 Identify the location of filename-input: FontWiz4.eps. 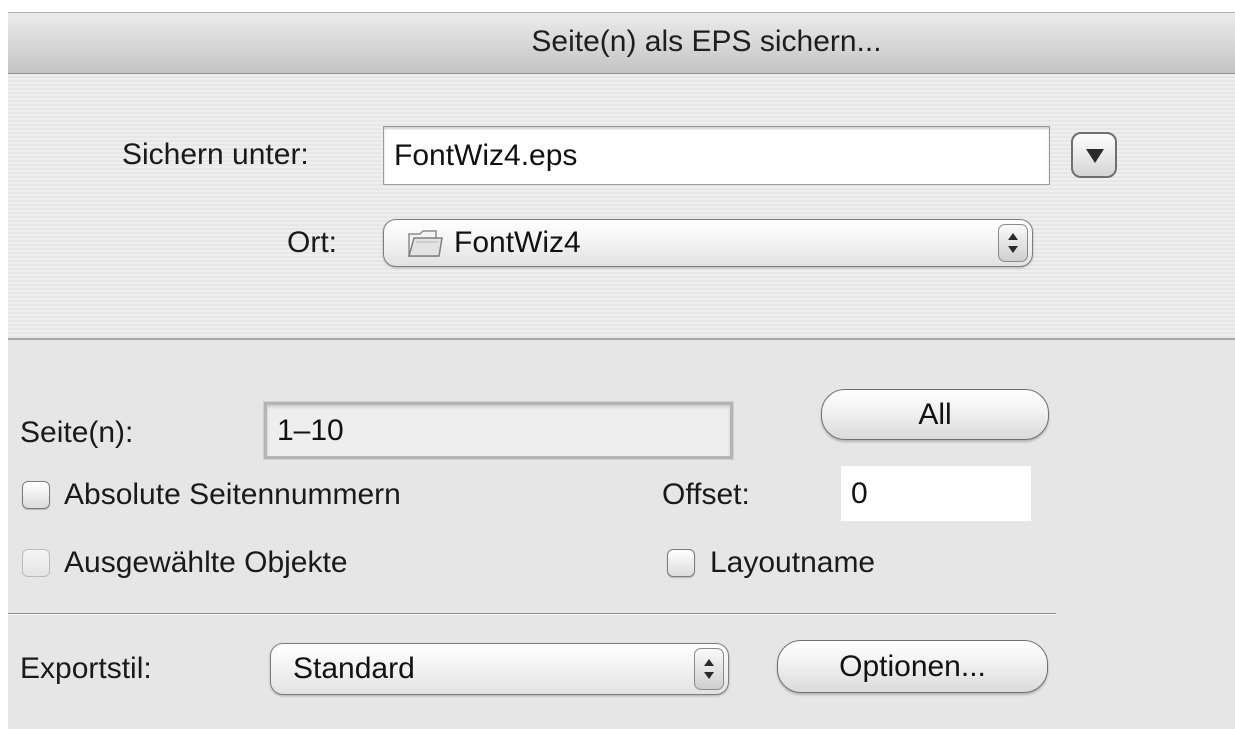
(716, 155).